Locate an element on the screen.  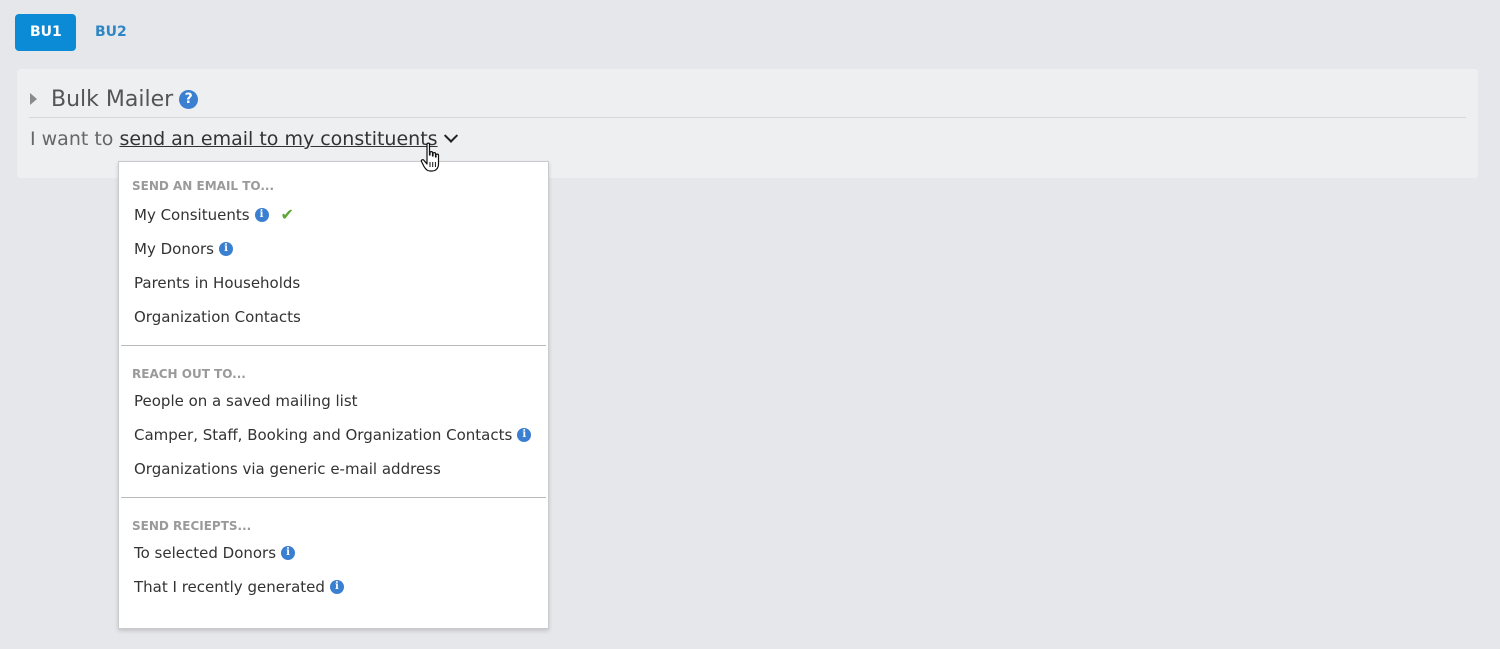
menu-item-label: Organizations via generic e-mail address is located at coordinates (287, 469).